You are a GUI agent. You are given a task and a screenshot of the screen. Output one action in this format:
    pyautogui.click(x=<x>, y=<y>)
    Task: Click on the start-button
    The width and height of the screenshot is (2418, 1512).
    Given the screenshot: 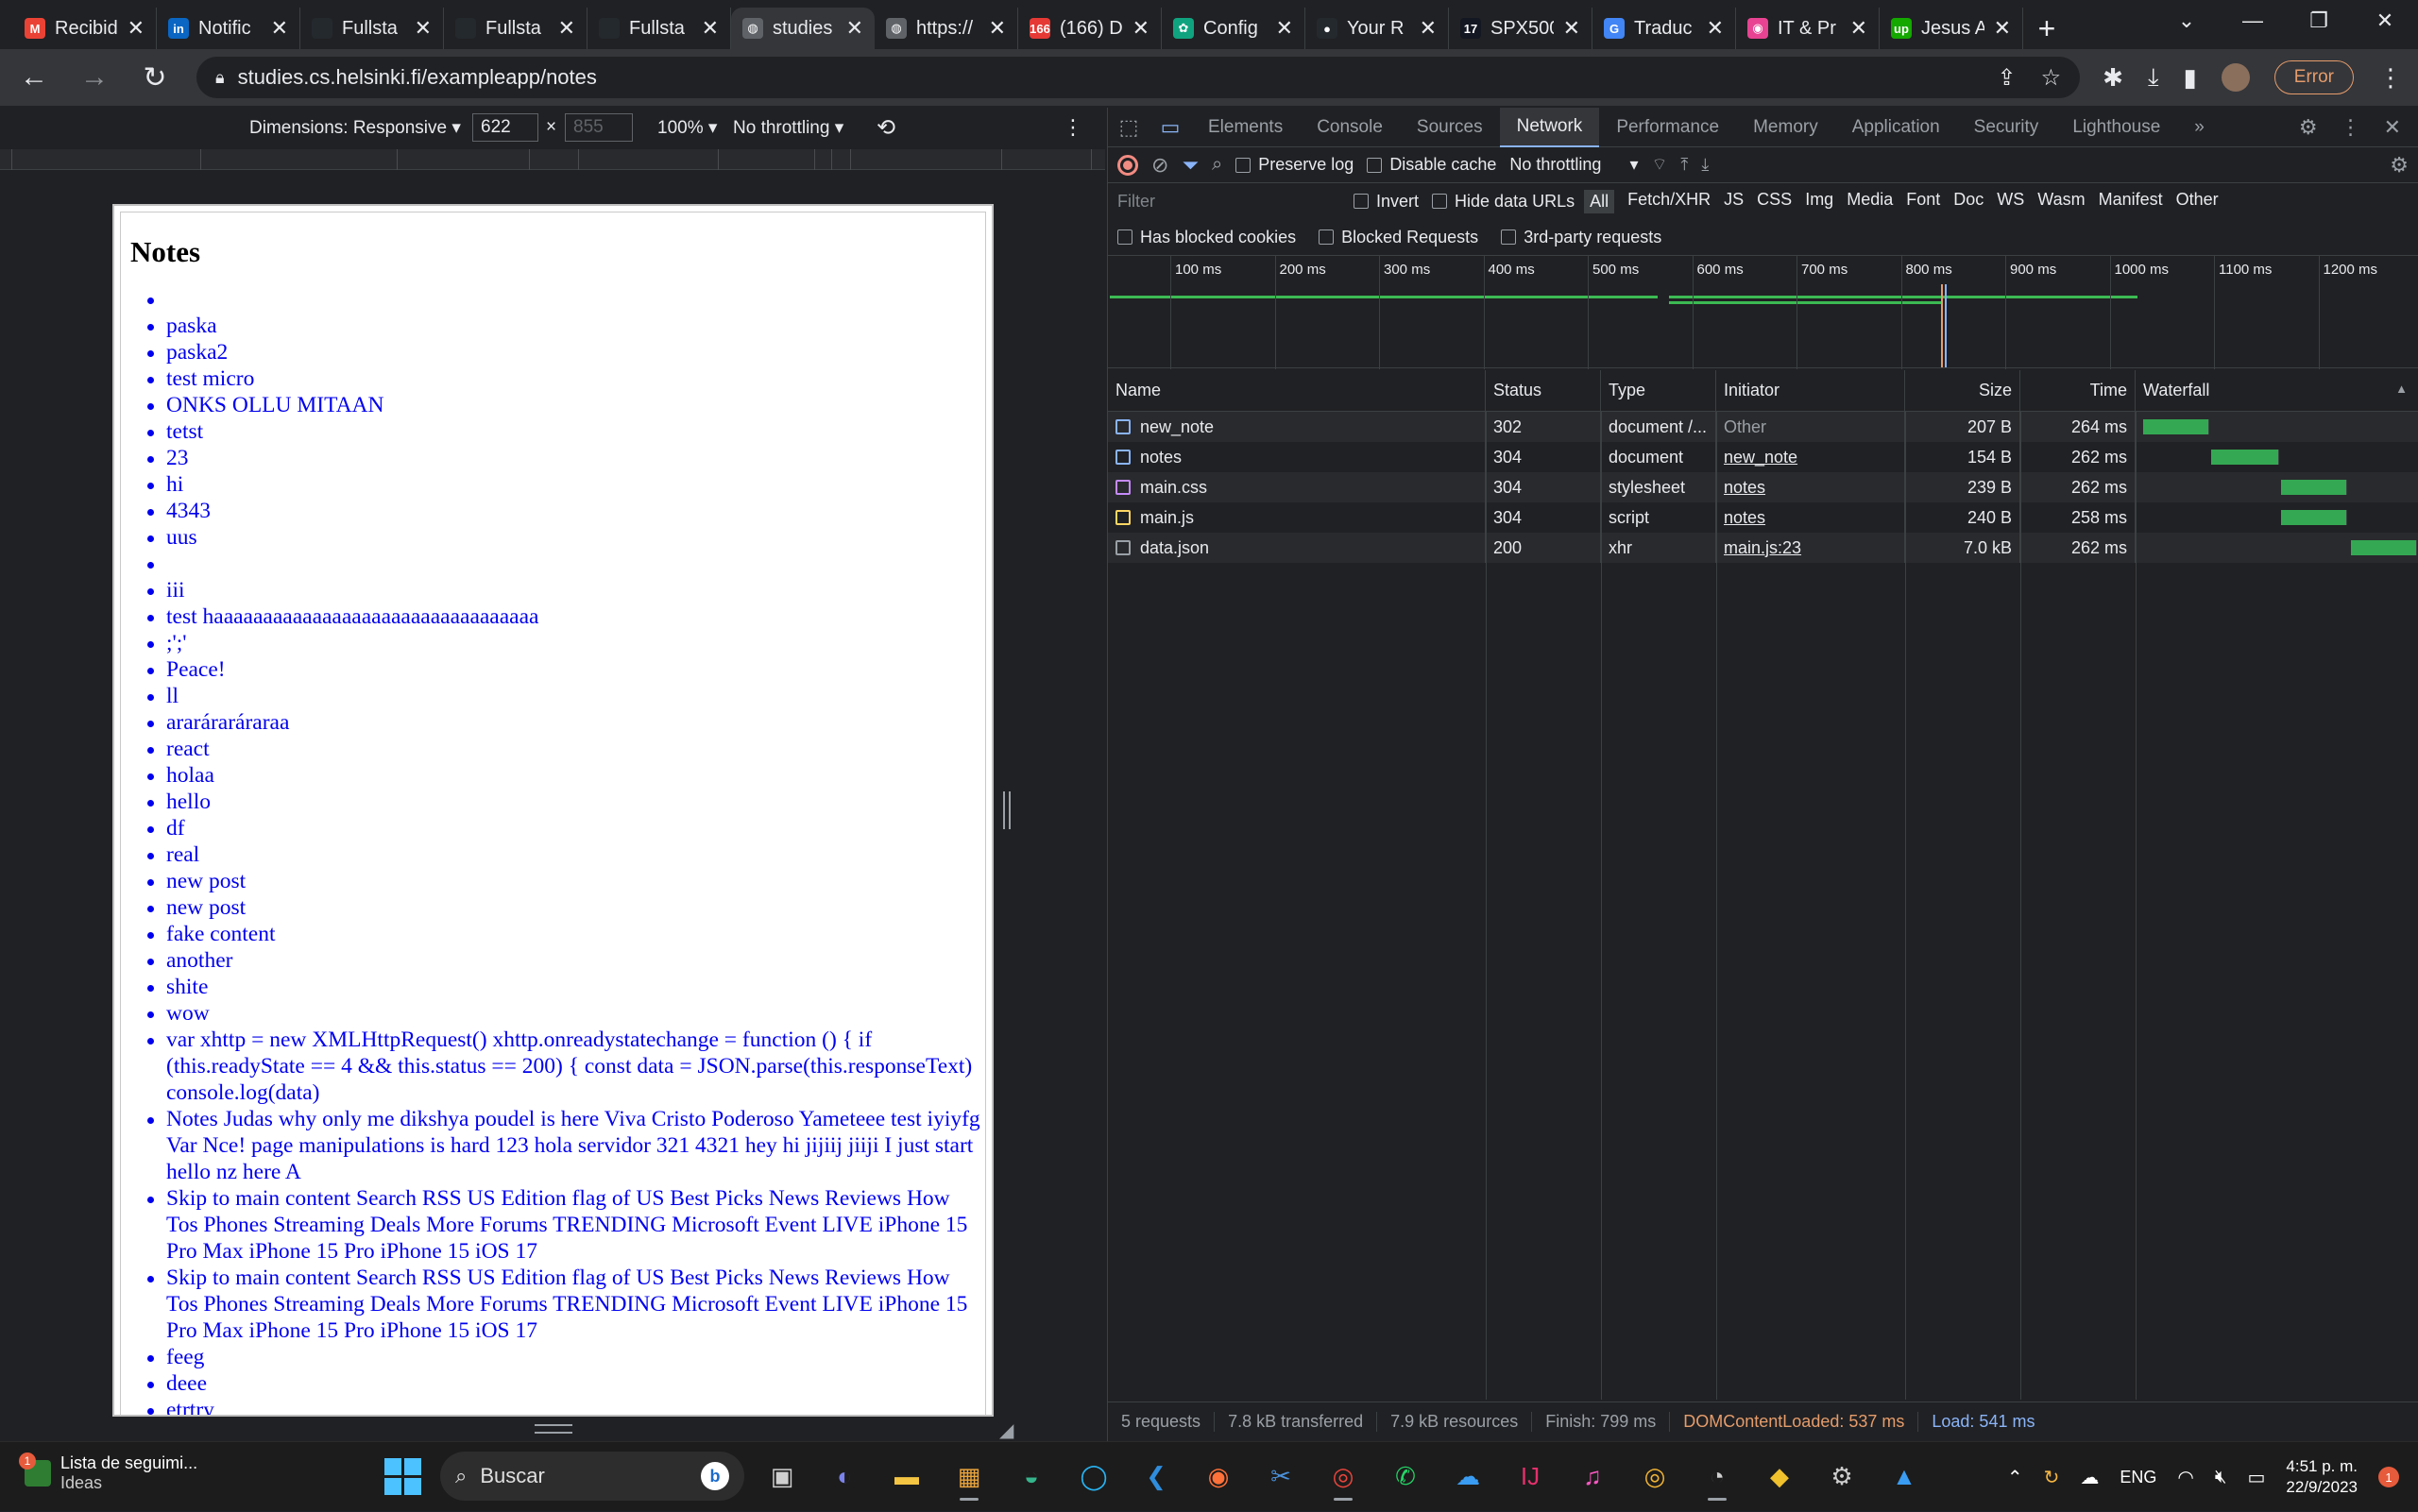 What is the action you would take?
    pyautogui.click(x=402, y=1476)
    